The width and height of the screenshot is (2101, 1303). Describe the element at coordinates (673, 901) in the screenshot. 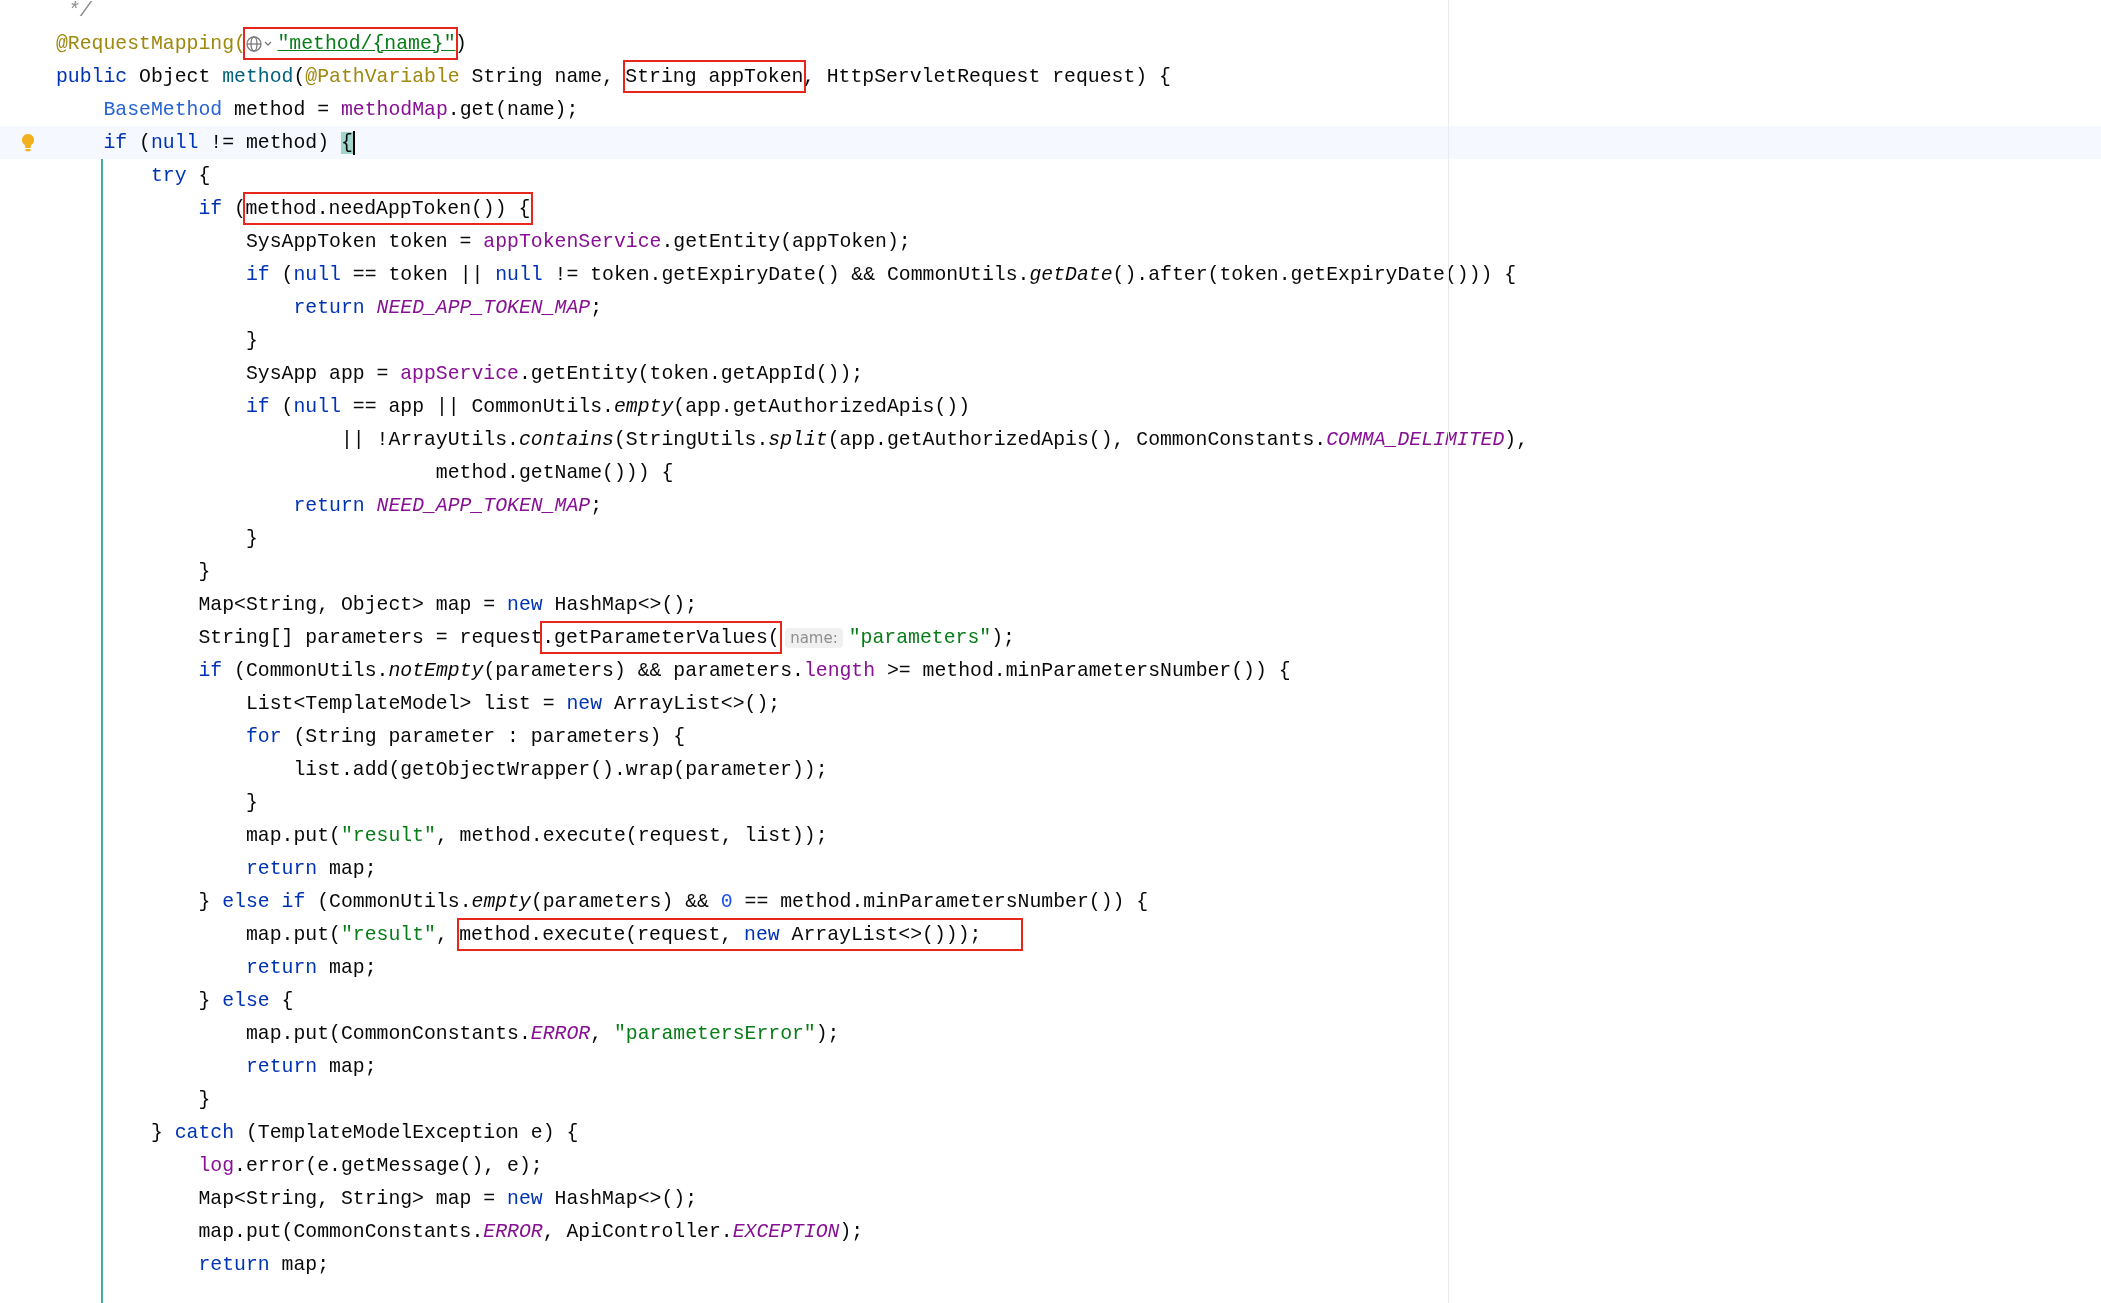

I see `code-text: } else if (CommonUtils.empty(parameters) && 0 == method.minParametersNumber()) {` at that location.